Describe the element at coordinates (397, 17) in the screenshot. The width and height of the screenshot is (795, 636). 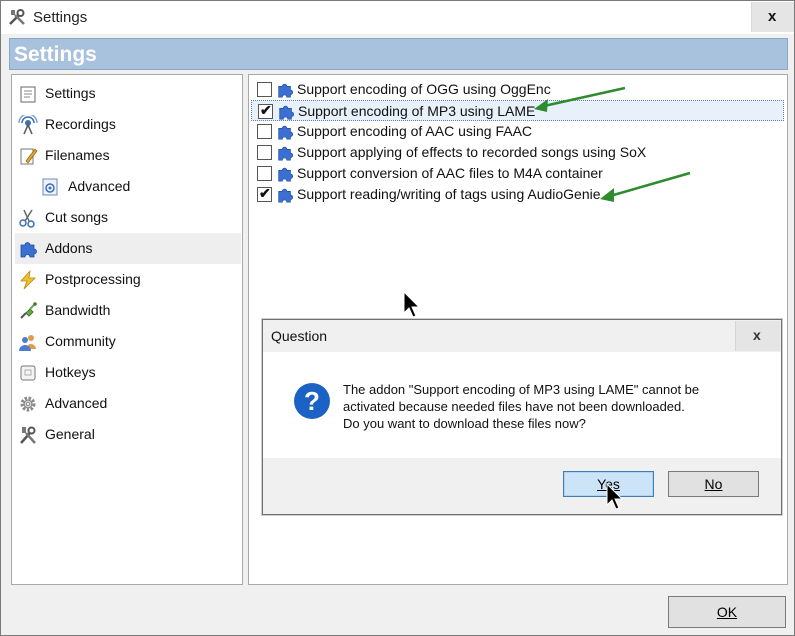
I see `title-bar: Settings x` at that location.